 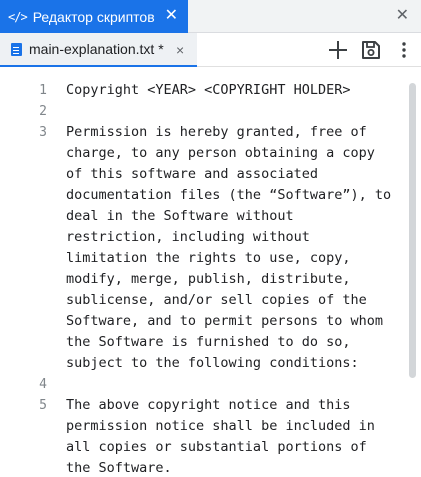 I want to click on save-icon, so click(x=371, y=50).